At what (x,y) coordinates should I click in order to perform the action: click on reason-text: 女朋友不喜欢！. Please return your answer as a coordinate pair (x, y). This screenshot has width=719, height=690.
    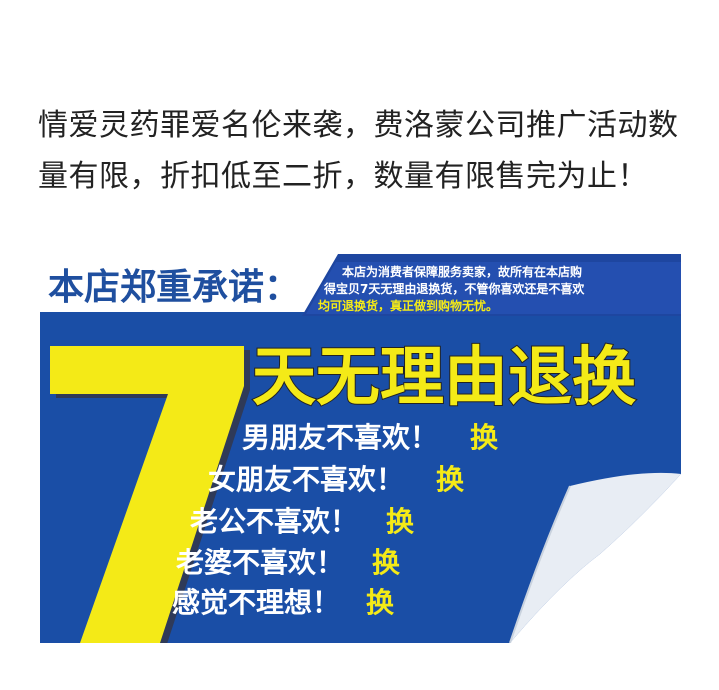
    Looking at the image, I should click on (306, 479).